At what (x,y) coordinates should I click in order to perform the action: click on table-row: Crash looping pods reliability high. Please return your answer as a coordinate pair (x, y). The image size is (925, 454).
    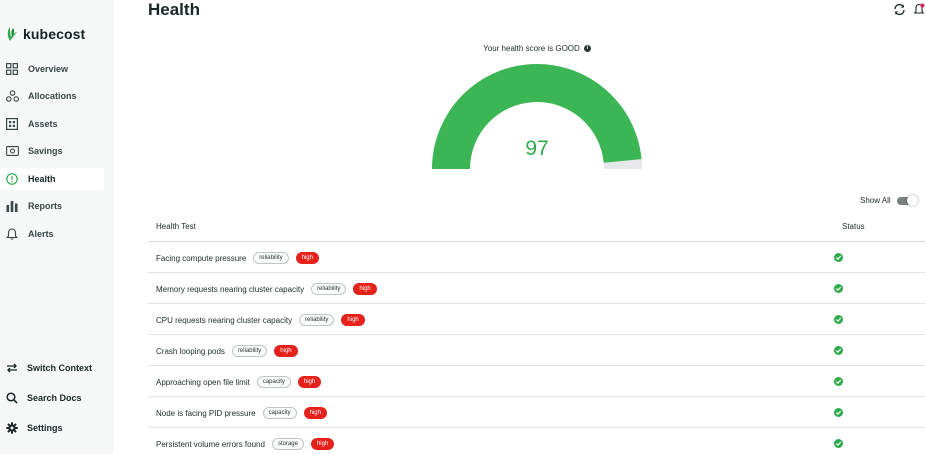
    Looking at the image, I should click on (536, 350).